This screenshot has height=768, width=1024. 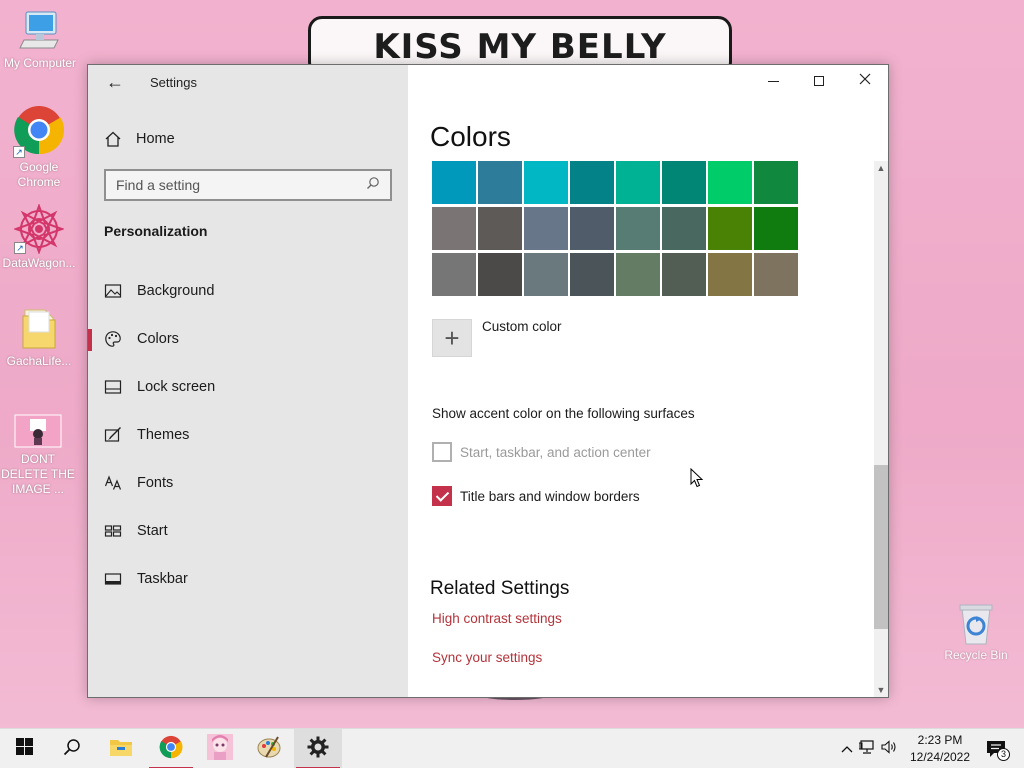 What do you see at coordinates (487, 657) in the screenshot?
I see `link-sync-settings: Sync your settings` at bounding box center [487, 657].